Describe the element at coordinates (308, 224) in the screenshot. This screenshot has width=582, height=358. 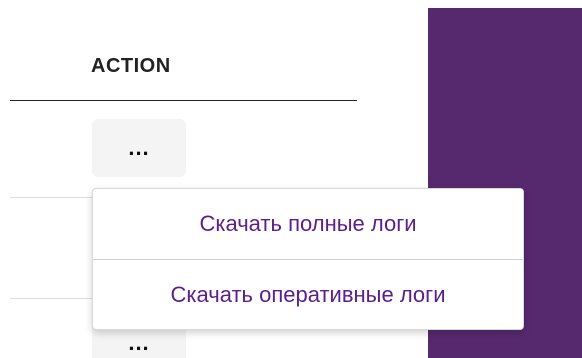
I see `download-full-logs-item: Скачать полные логи` at that location.